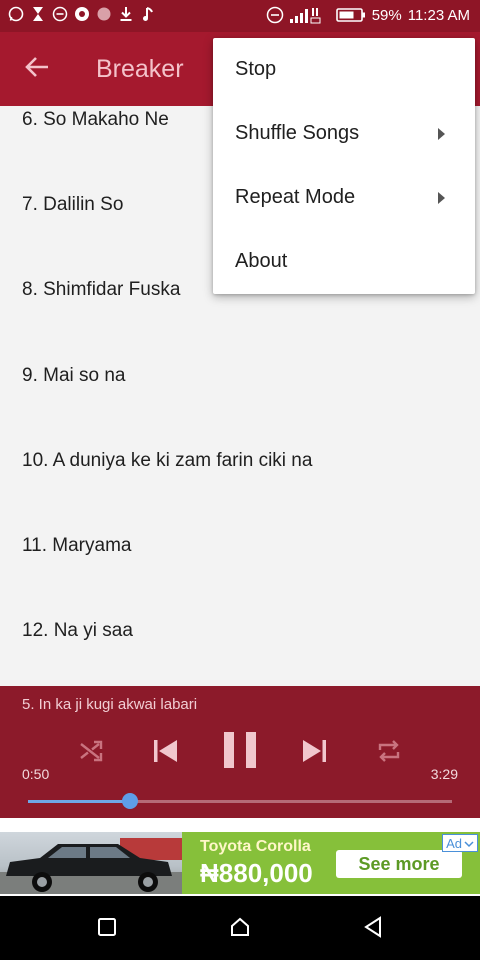  I want to click on home-icon, so click(240, 929).